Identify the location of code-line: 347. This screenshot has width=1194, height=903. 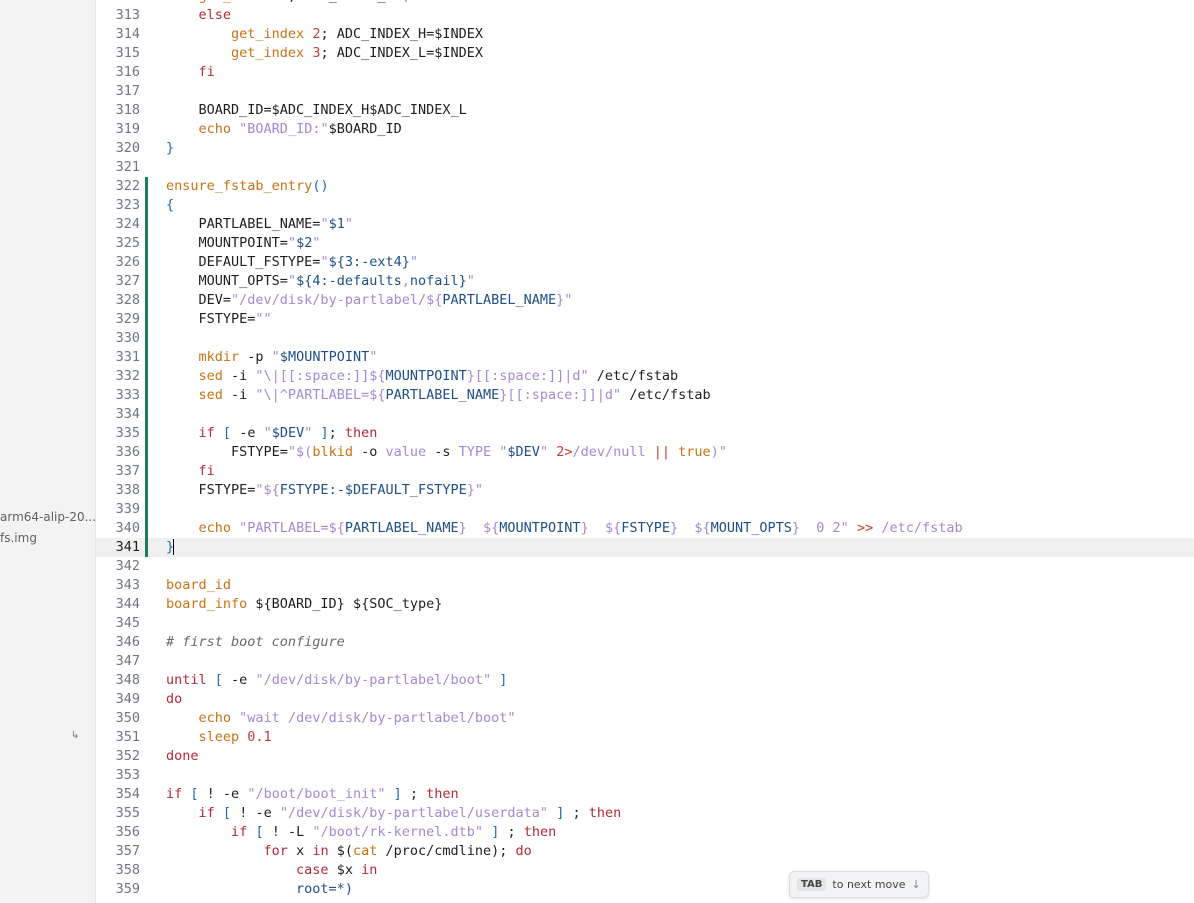
(645, 661).